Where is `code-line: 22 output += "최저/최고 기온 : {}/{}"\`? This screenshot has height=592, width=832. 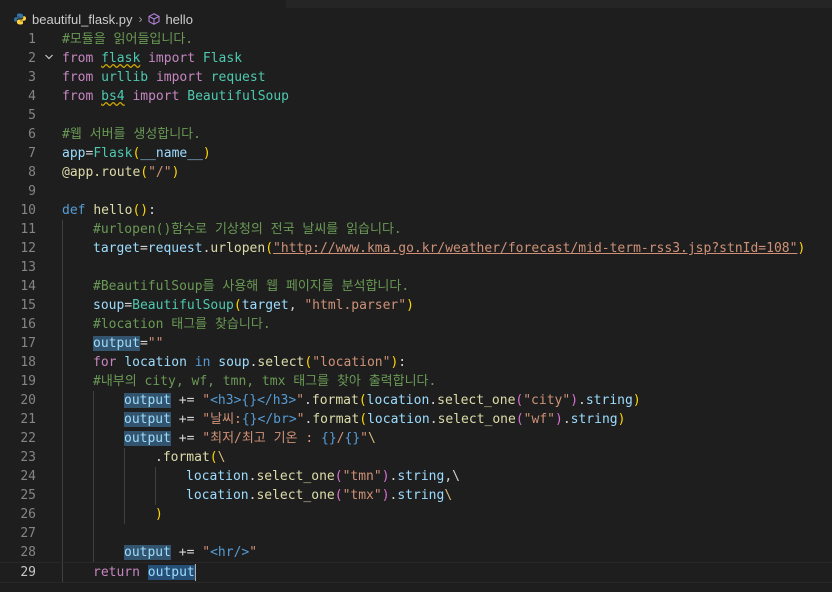 code-line: 22 output += "최저/최고 기온 : {}/{}"\ is located at coordinates (416, 438).